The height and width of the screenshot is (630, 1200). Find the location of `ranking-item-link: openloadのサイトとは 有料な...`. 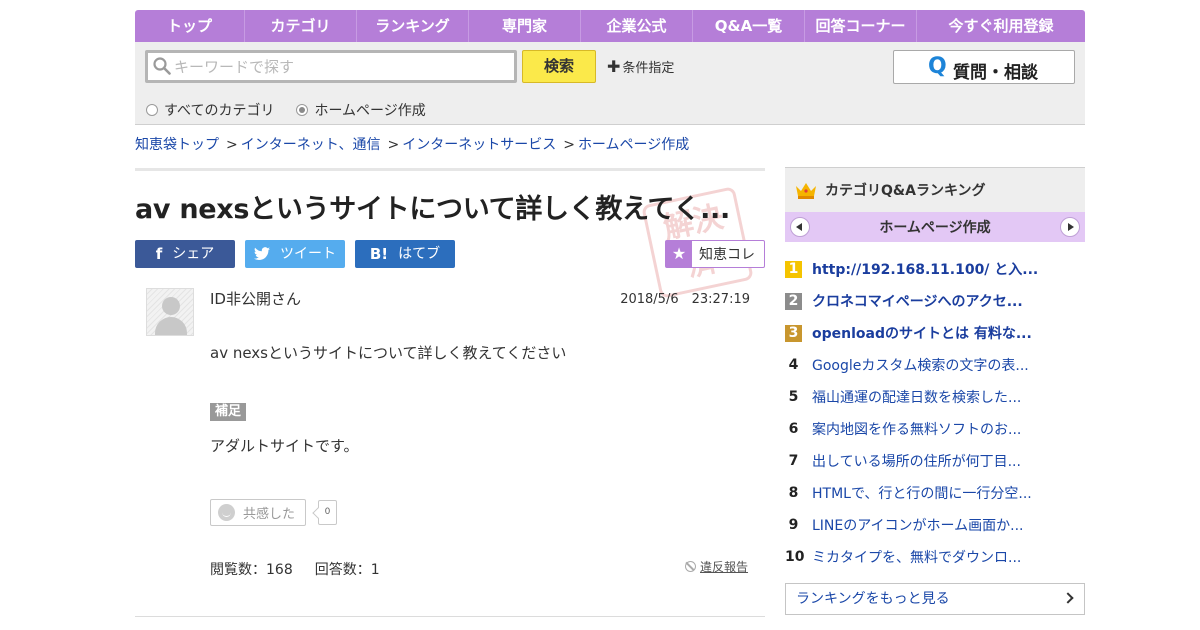

ranking-item-link: openloadのサイトとは 有料な... is located at coordinates (922, 333).